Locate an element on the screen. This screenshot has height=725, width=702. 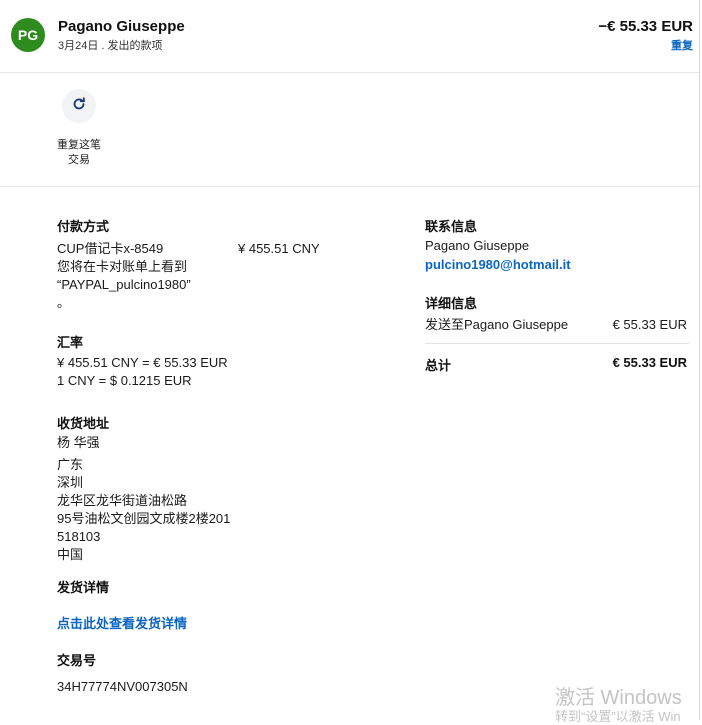
shipping-details-title: 发货详情 is located at coordinates (83, 587).